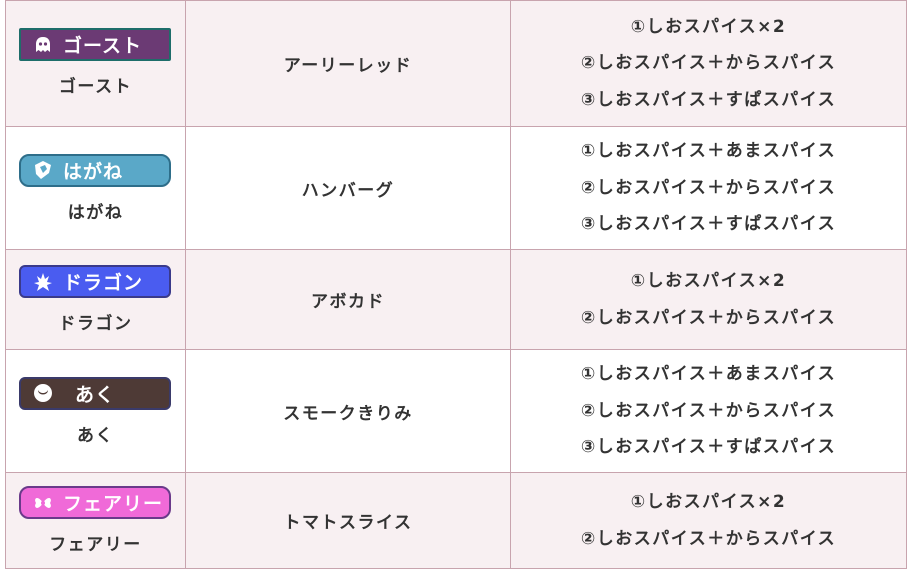  What do you see at coordinates (43, 282) in the screenshot?
I see `dragon-icon` at bounding box center [43, 282].